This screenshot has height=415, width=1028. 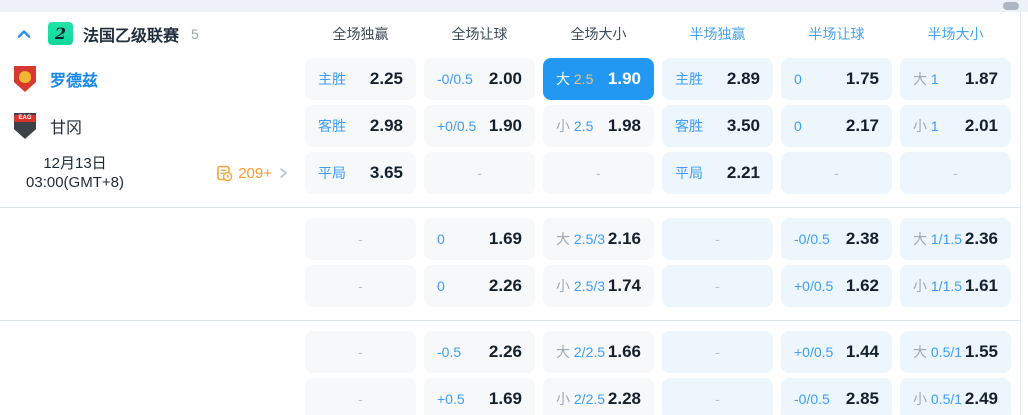 What do you see at coordinates (836, 396) in the screenshot?
I see `odds-cell: -0/0.5 2.85` at bounding box center [836, 396].